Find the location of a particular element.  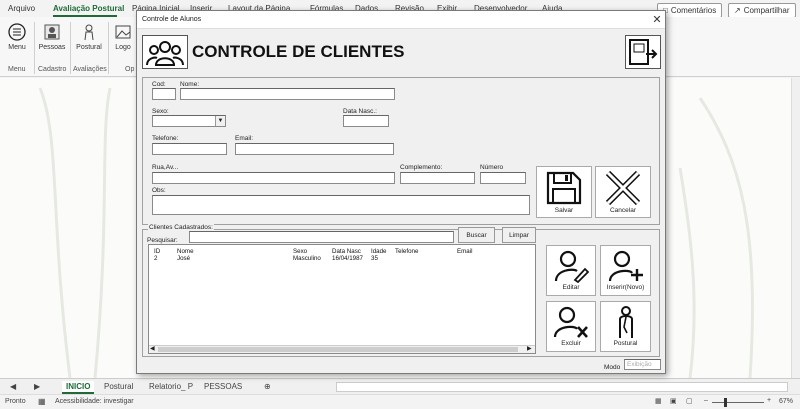

limpar-button: Limpar is located at coordinates (519, 235).